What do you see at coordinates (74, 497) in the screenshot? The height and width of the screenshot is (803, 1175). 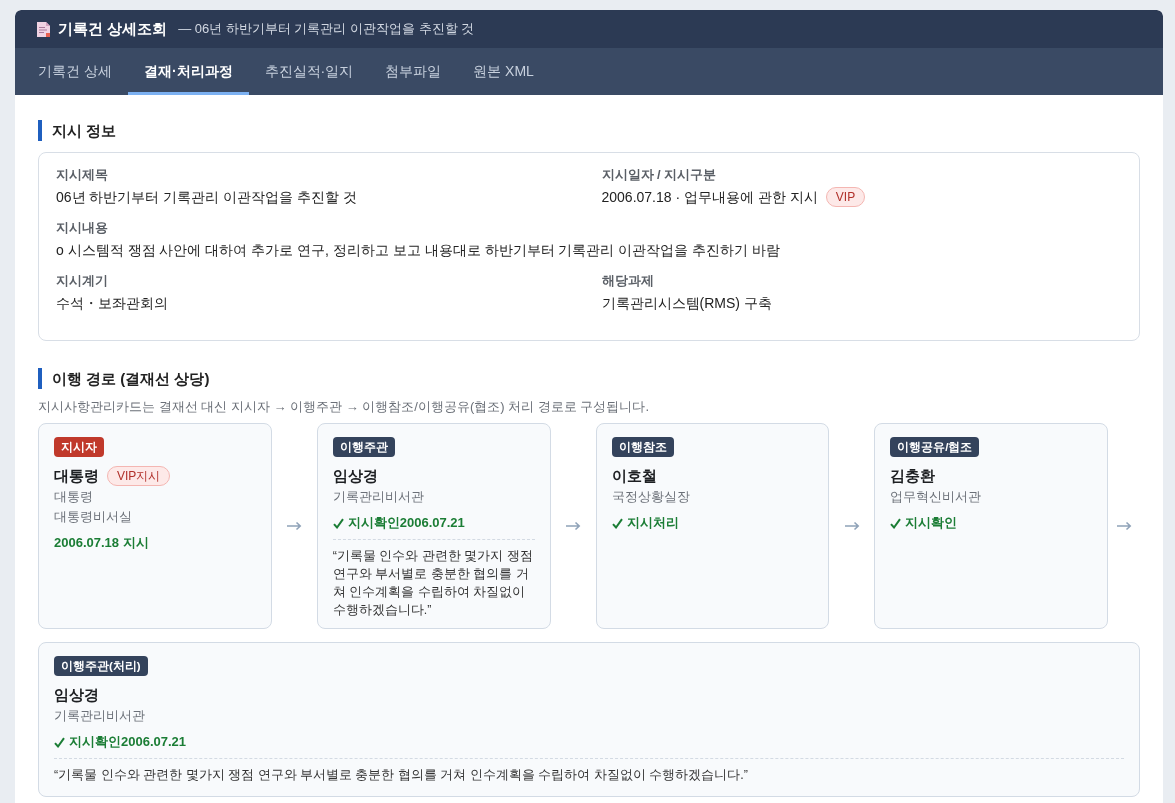 I see `position-text: 대통령` at bounding box center [74, 497].